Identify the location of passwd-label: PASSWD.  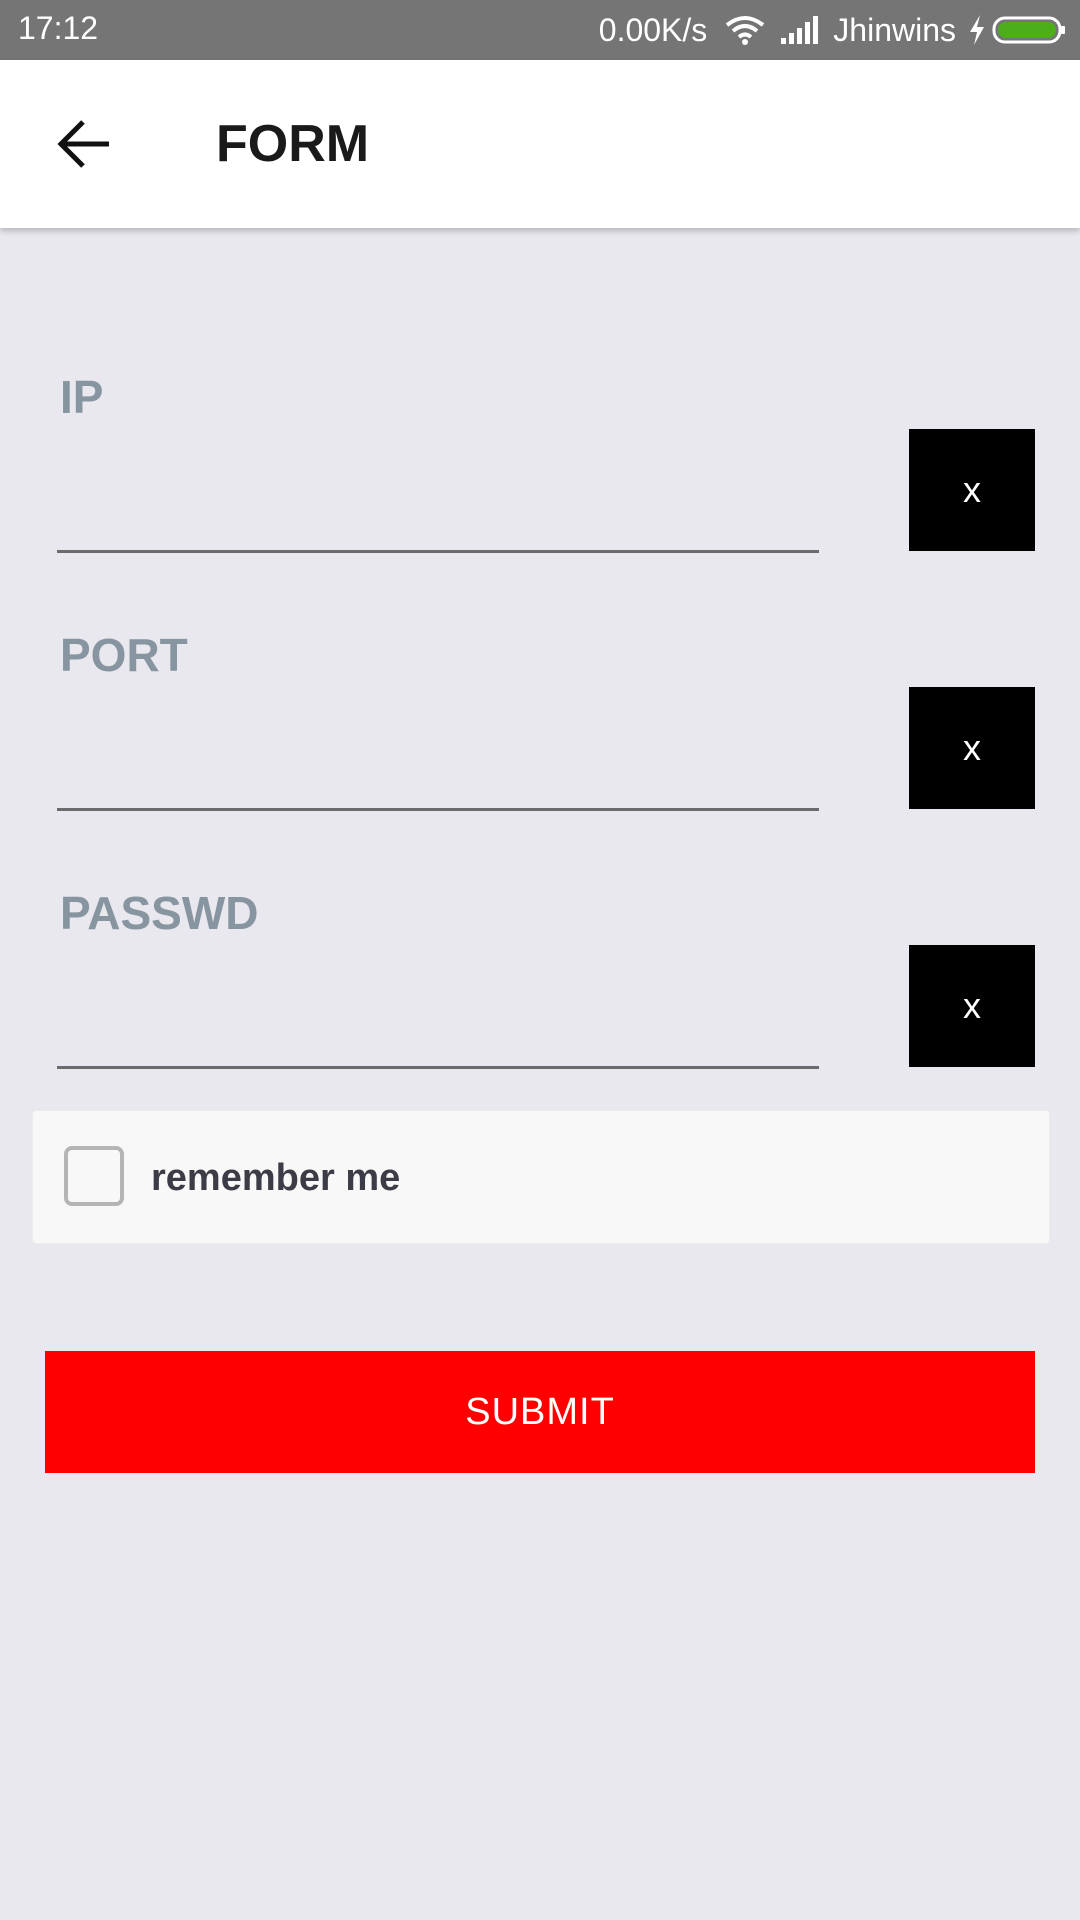
(159, 913).